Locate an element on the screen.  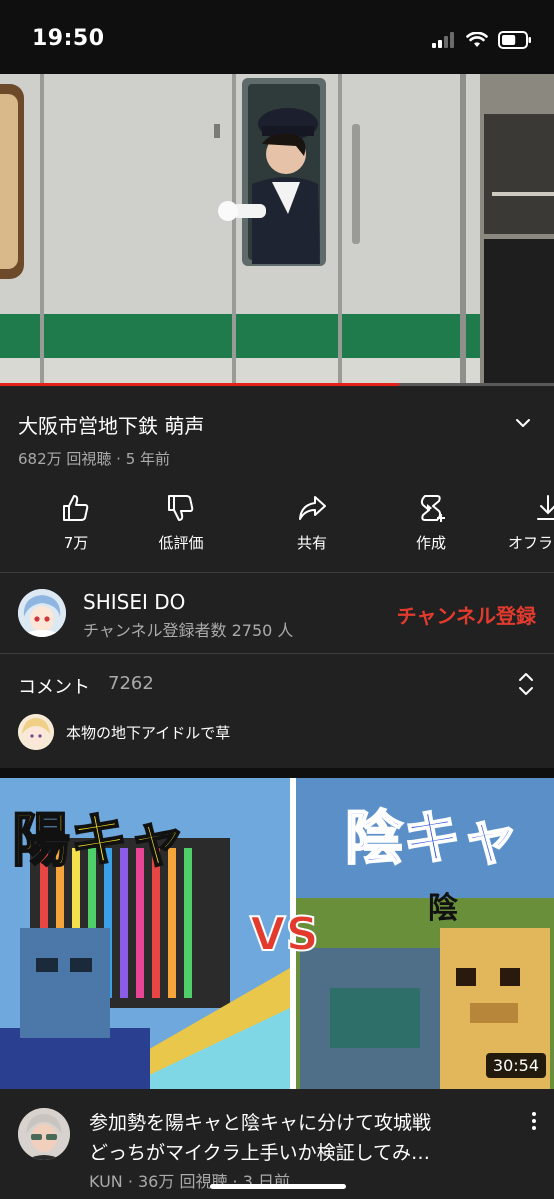
video-progress-bar is located at coordinates (277, 384).